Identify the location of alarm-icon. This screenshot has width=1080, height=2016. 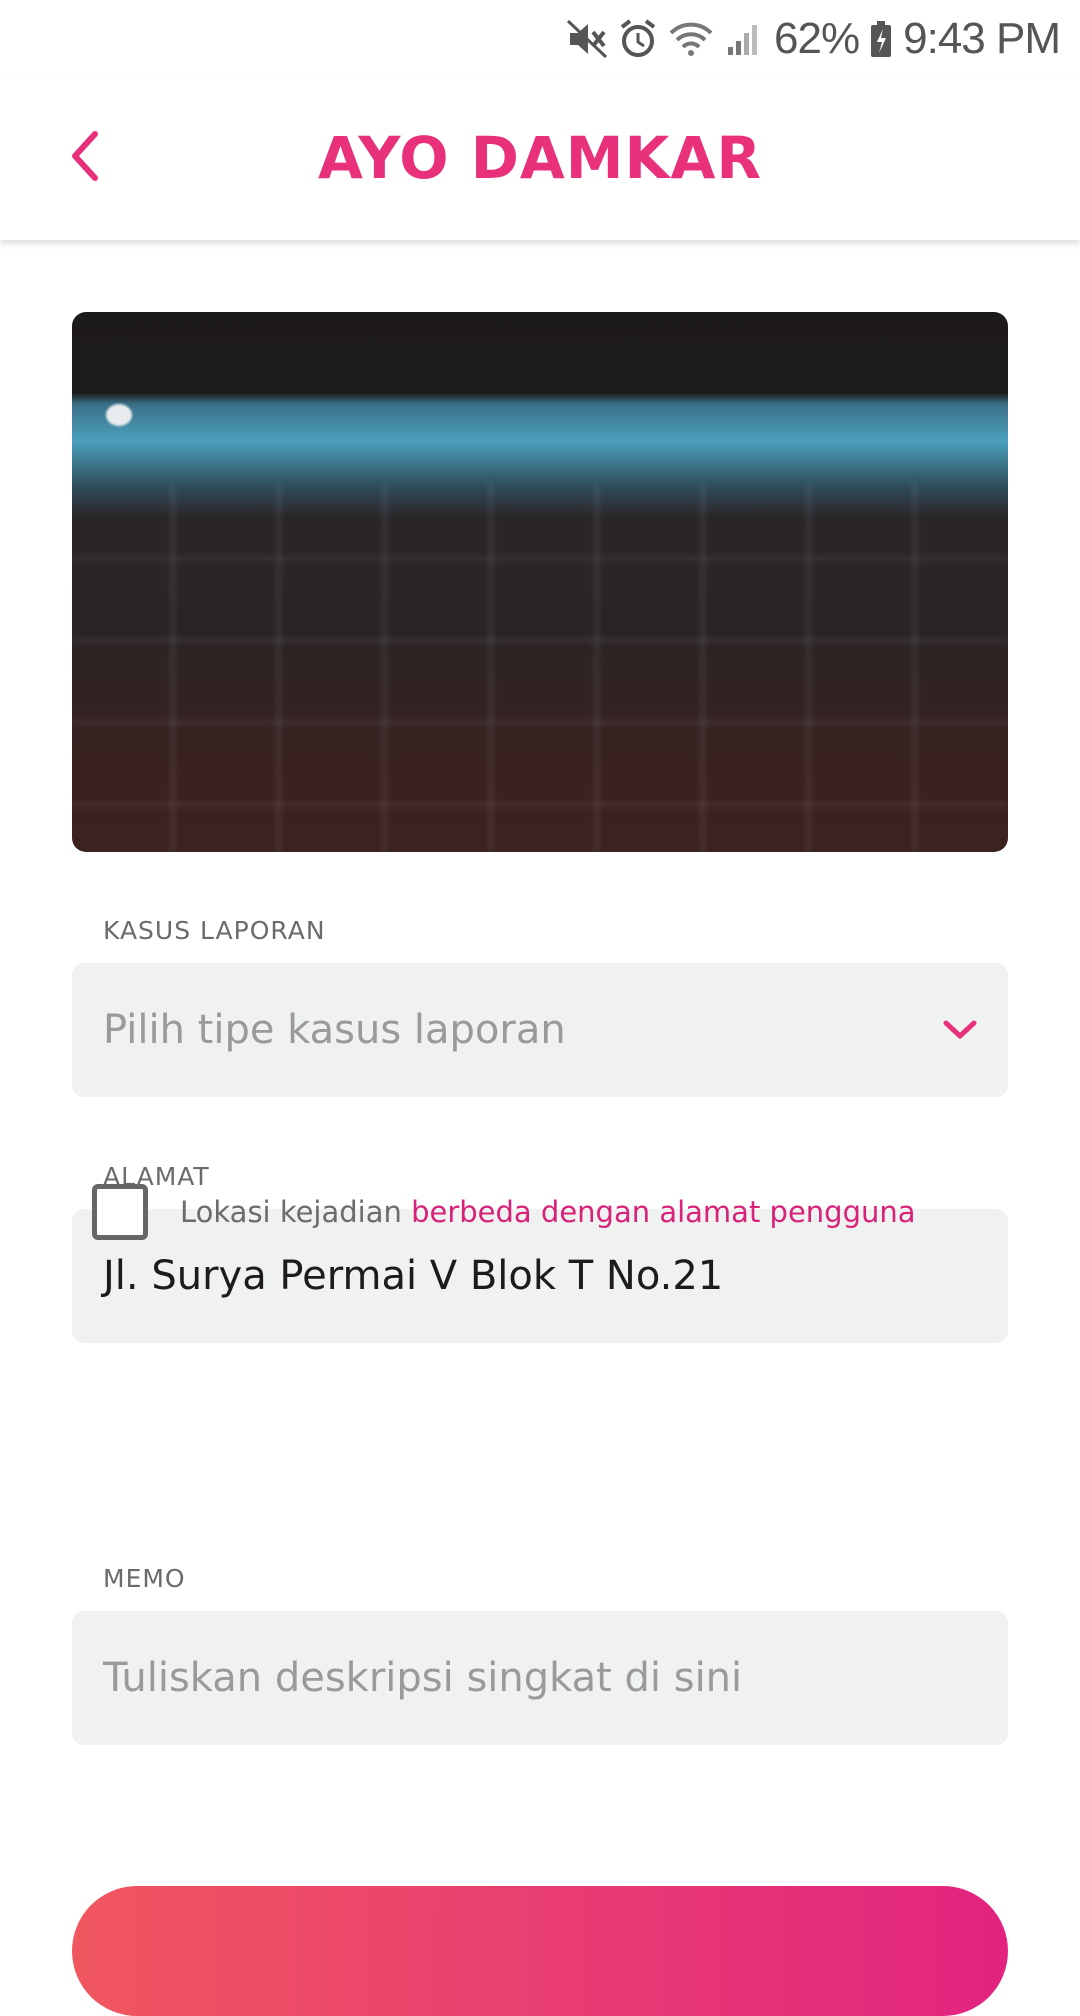
(638, 39).